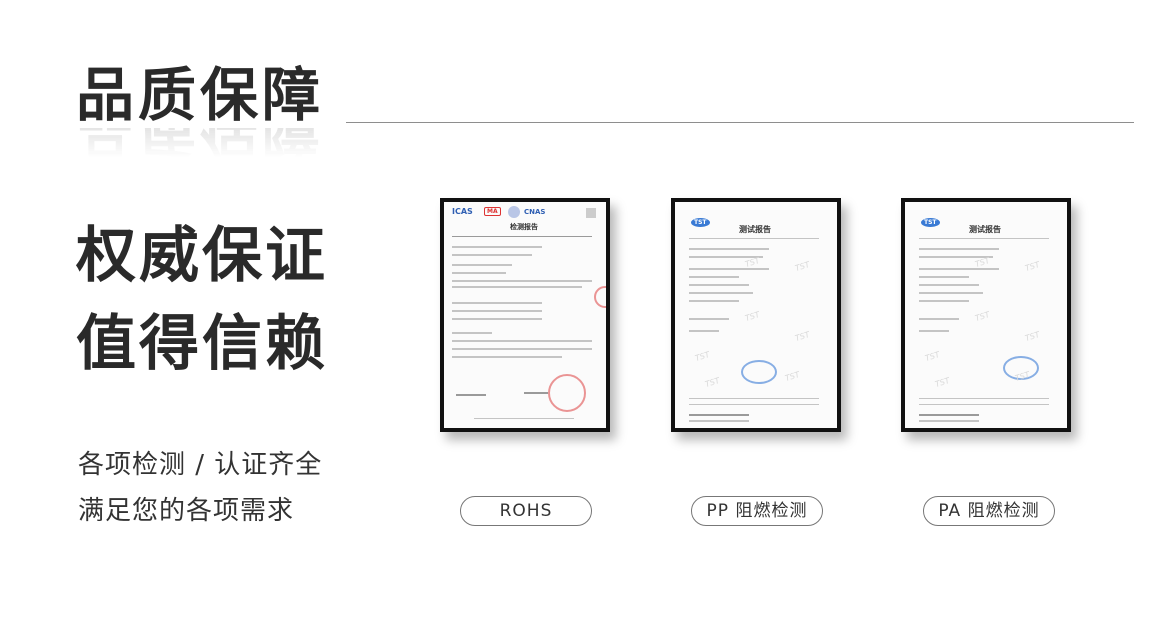 The width and height of the screenshot is (1150, 629). I want to click on cnas-logo: CNAS, so click(535, 212).